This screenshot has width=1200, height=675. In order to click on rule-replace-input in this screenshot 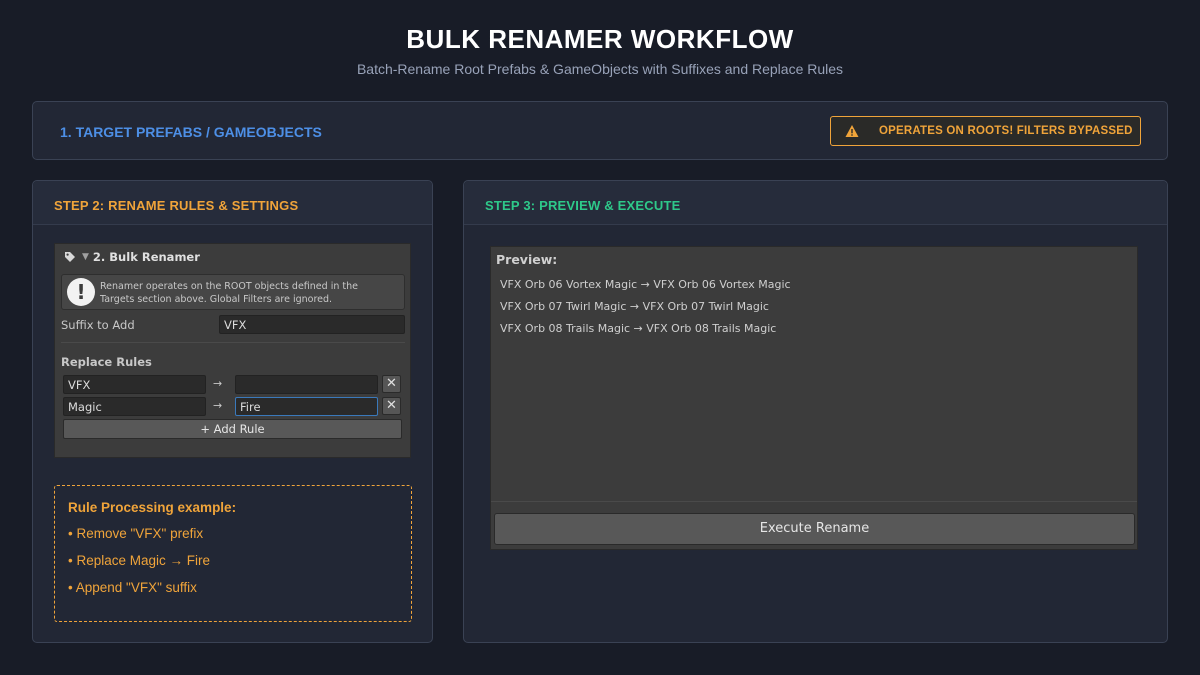, I will do `click(306, 384)`.